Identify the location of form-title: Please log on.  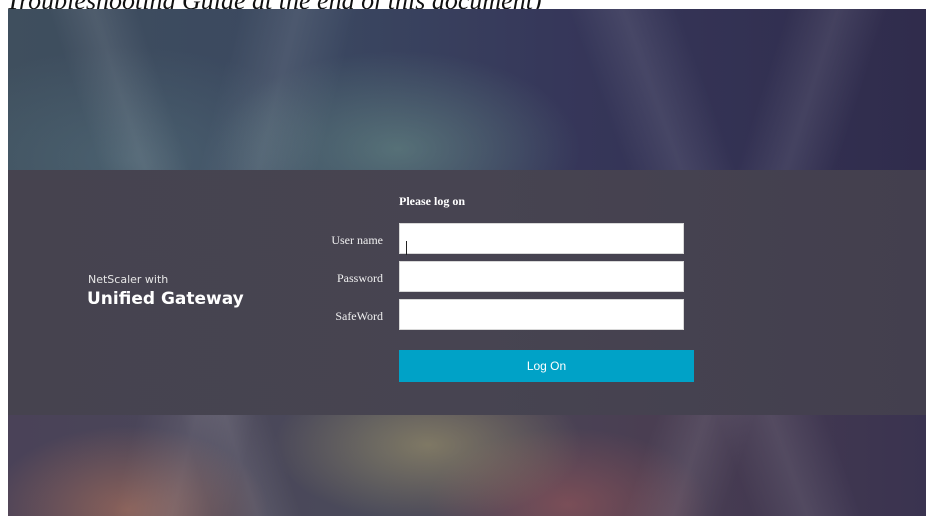
(432, 201).